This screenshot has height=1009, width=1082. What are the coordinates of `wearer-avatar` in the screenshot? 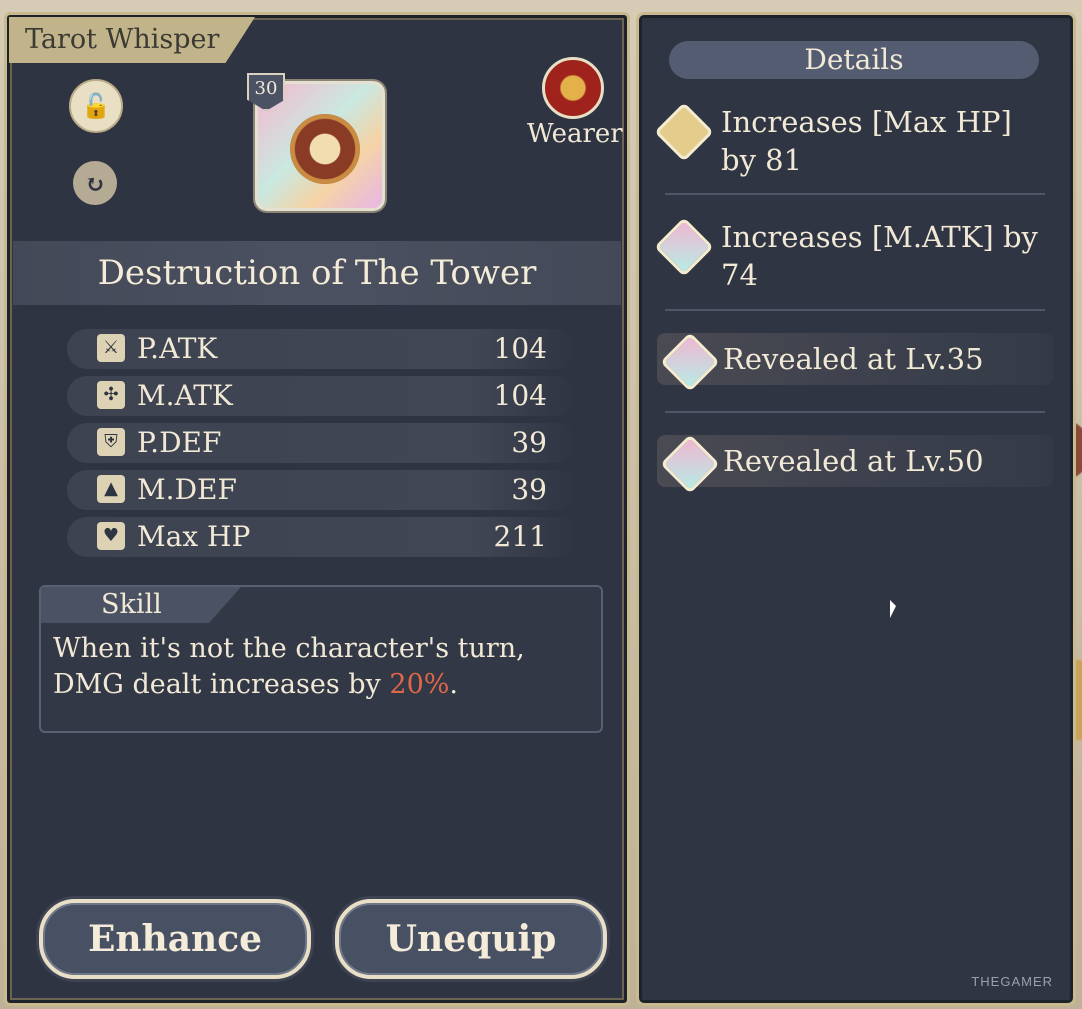 It's located at (573, 88).